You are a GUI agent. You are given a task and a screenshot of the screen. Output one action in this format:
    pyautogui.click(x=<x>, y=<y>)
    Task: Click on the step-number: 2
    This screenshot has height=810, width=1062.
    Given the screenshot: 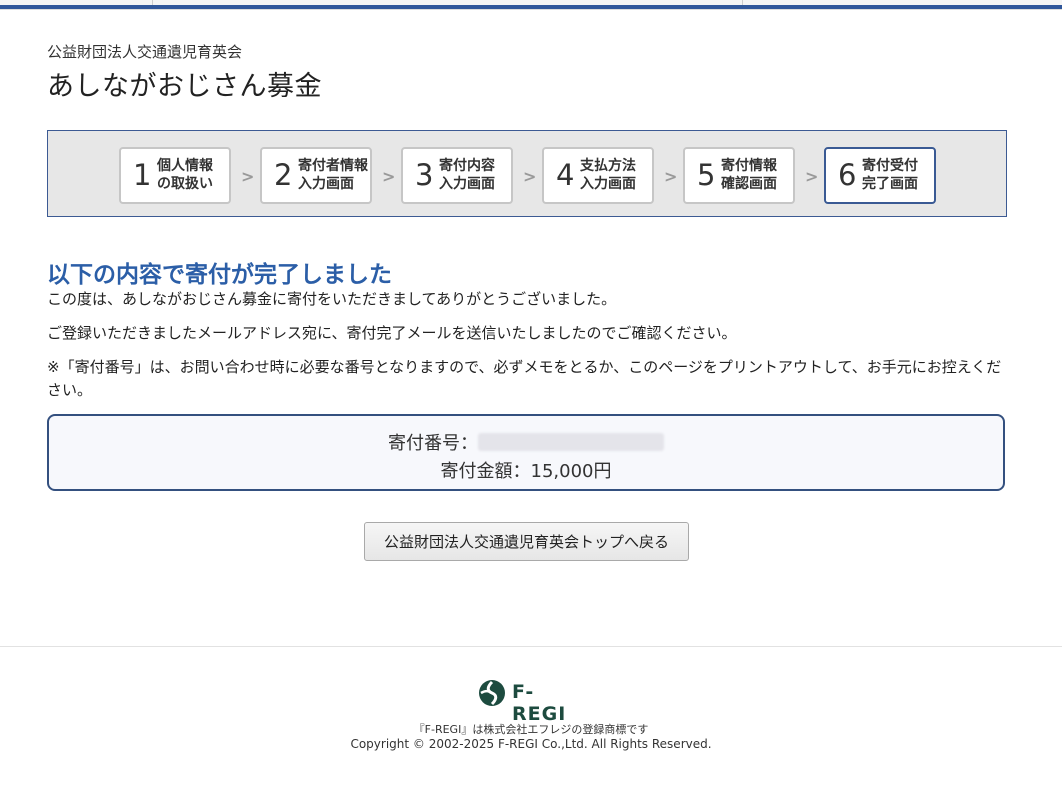 What is the action you would take?
    pyautogui.click(x=283, y=175)
    